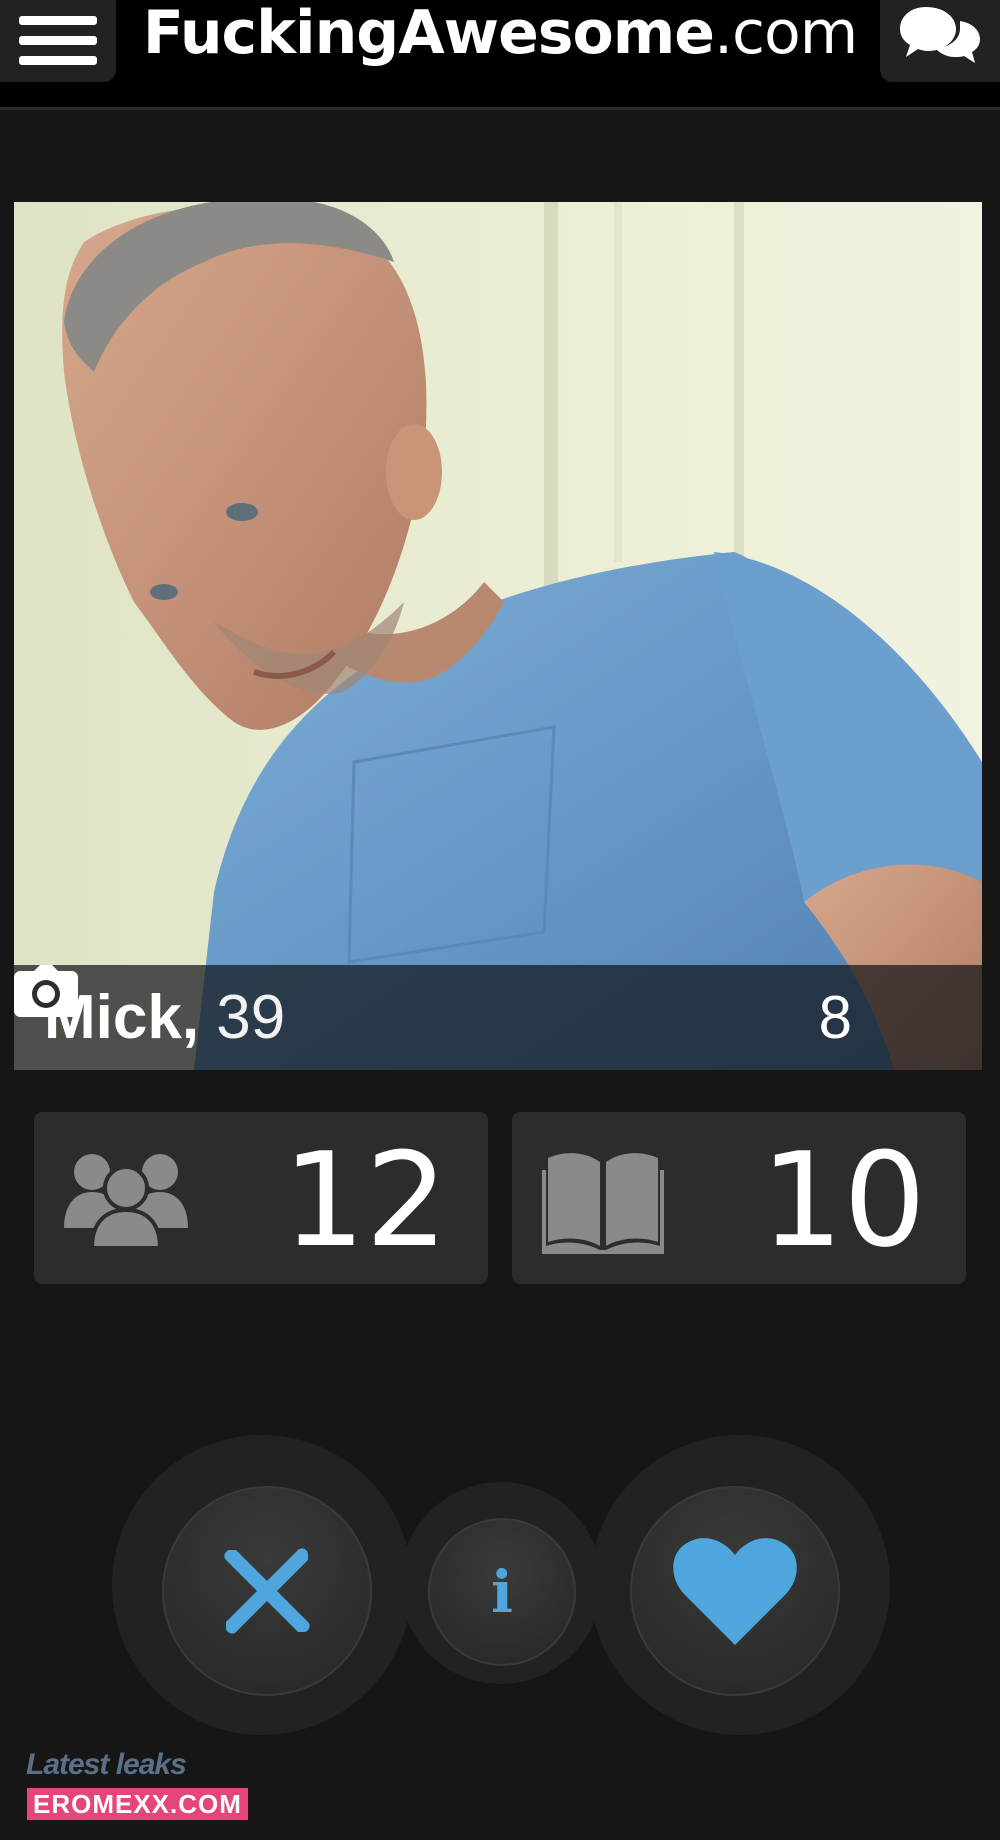 This screenshot has width=1000, height=1840. I want to click on friends-stat-tile: 12, so click(261, 1198).